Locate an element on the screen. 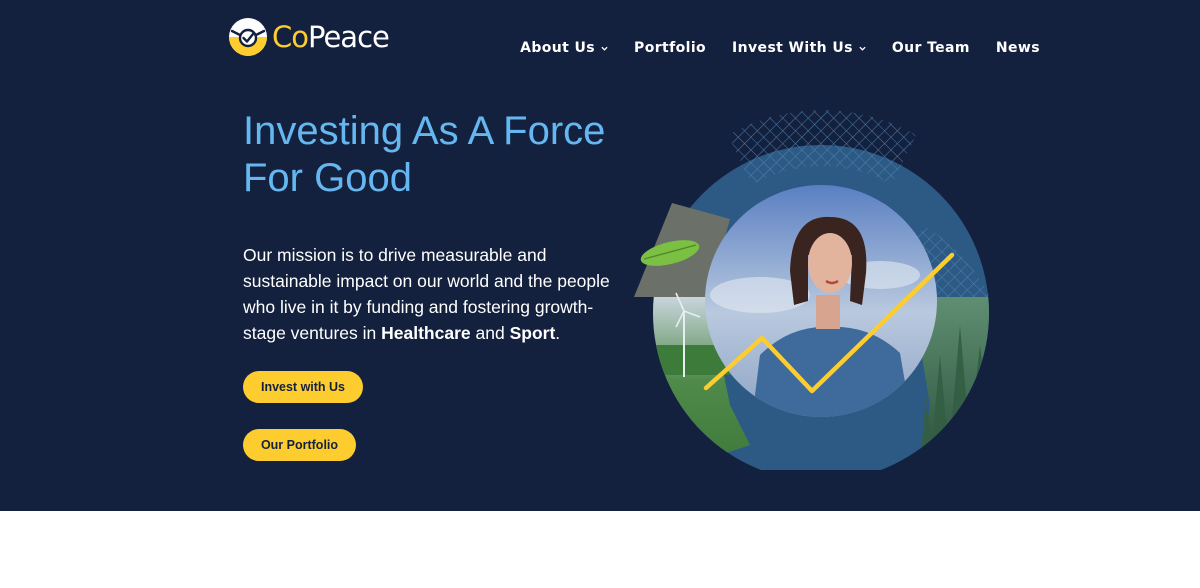  brand-name-part2: Peace is located at coordinates (349, 37).